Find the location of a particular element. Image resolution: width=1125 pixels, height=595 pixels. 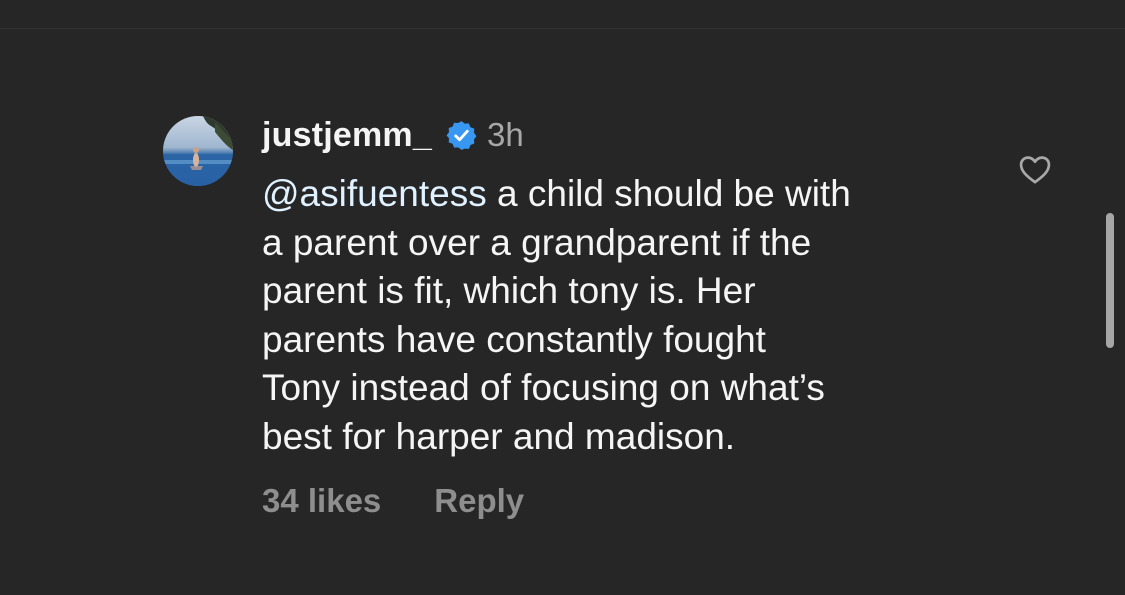

reply-button: Reply is located at coordinates (479, 501).